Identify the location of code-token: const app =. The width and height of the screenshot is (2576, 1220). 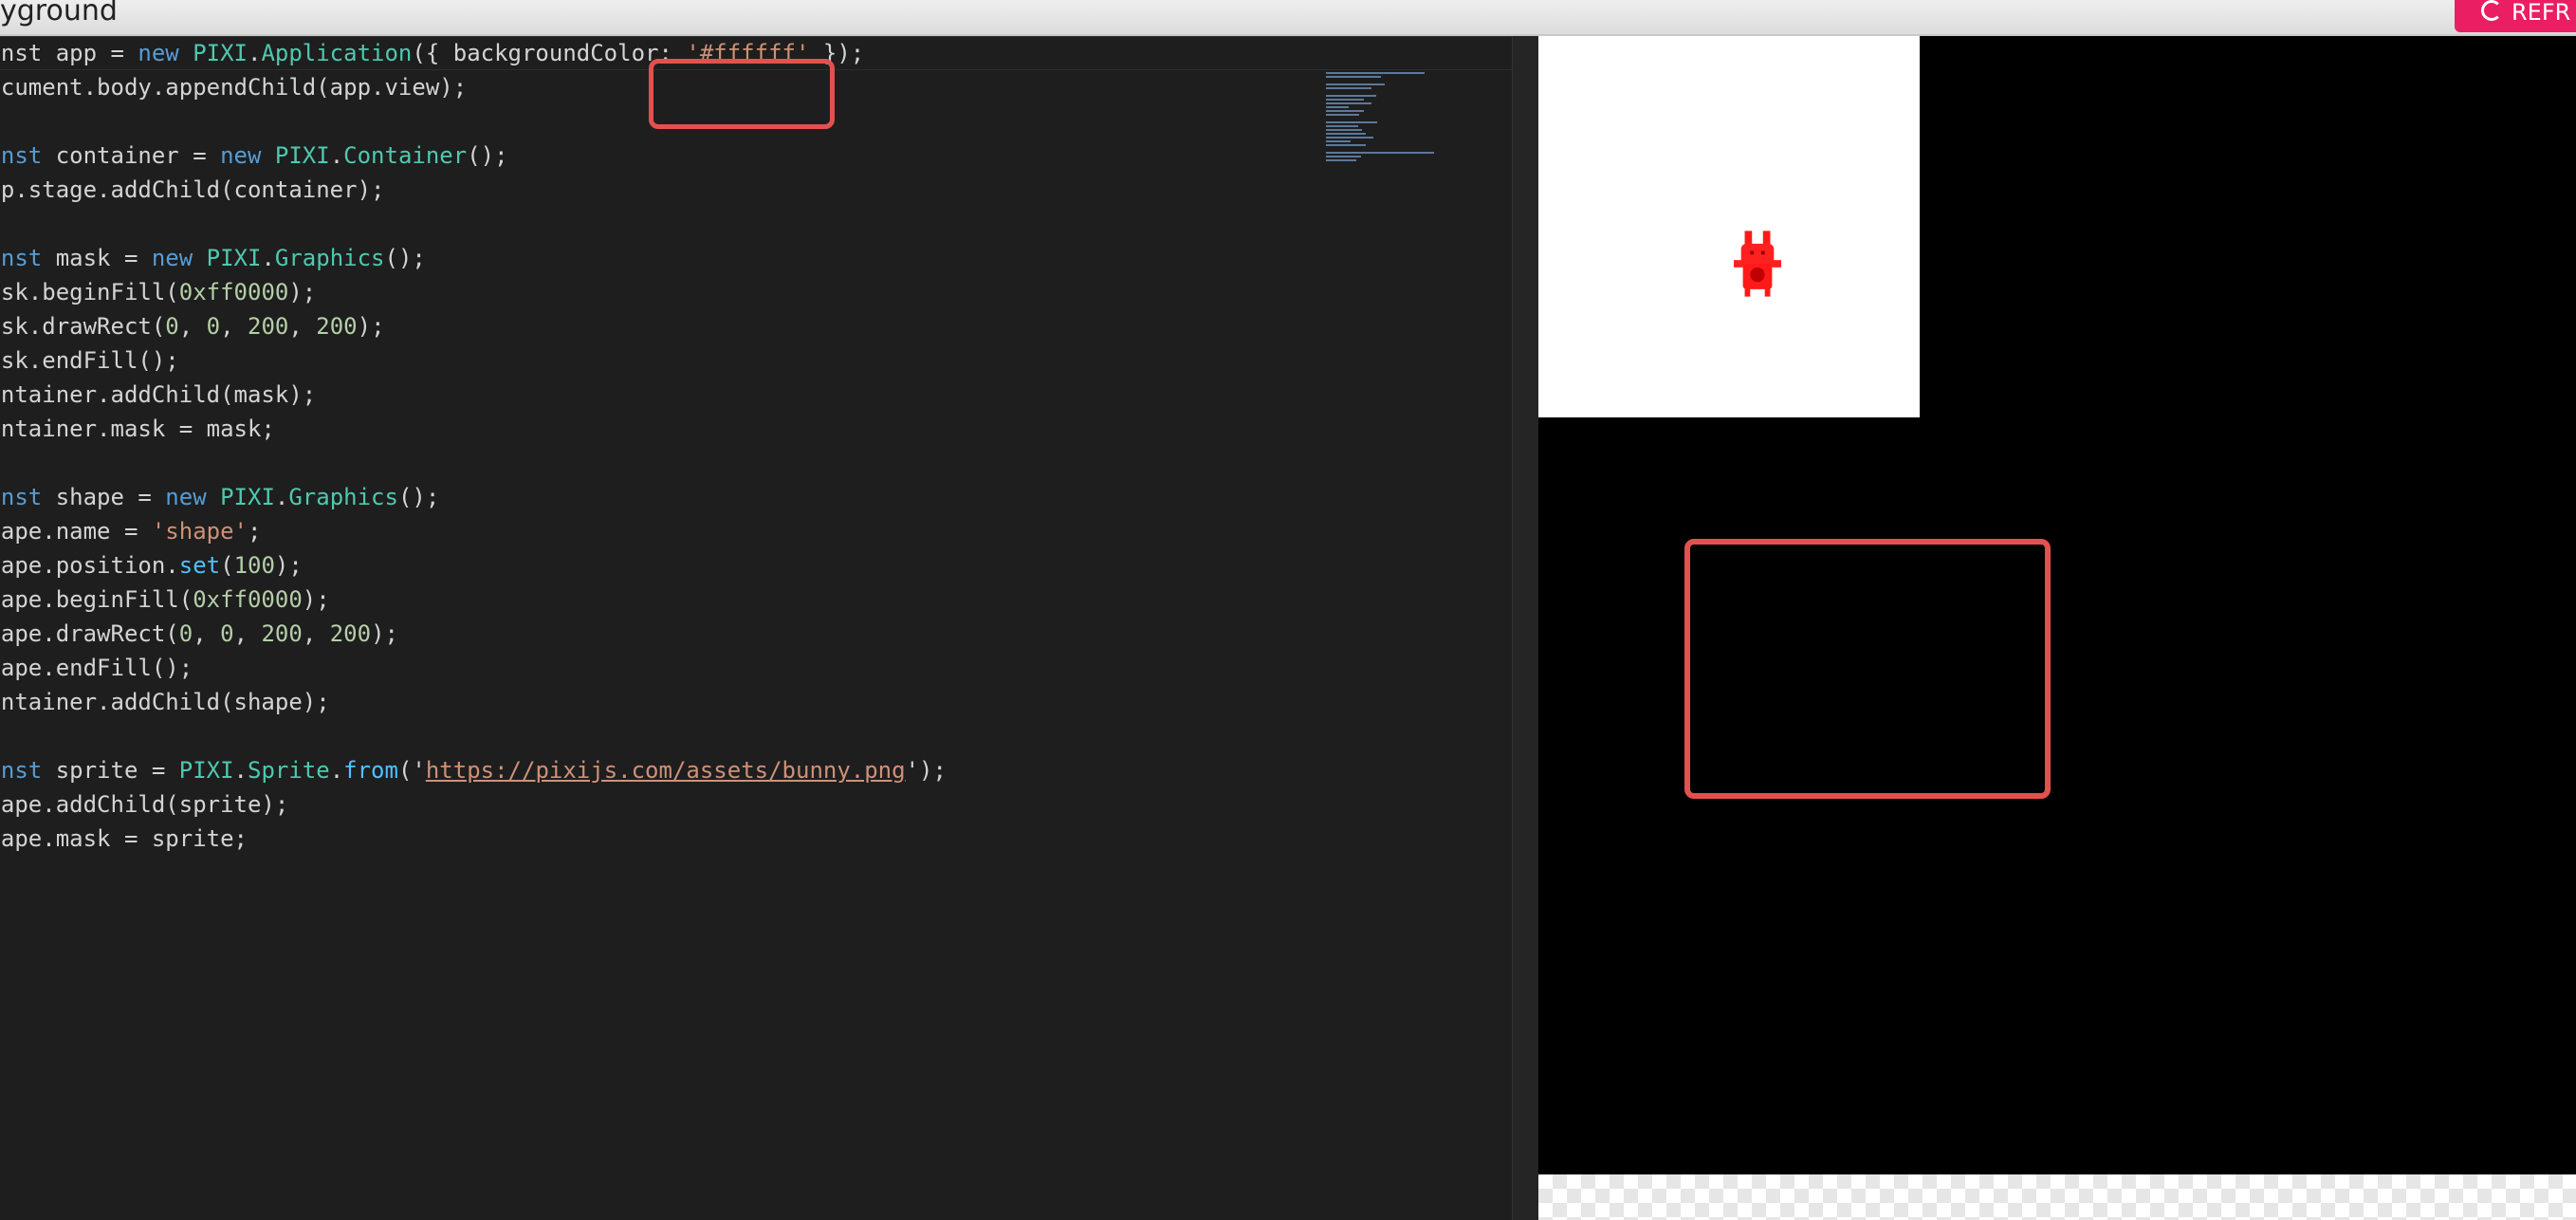
(62, 53).